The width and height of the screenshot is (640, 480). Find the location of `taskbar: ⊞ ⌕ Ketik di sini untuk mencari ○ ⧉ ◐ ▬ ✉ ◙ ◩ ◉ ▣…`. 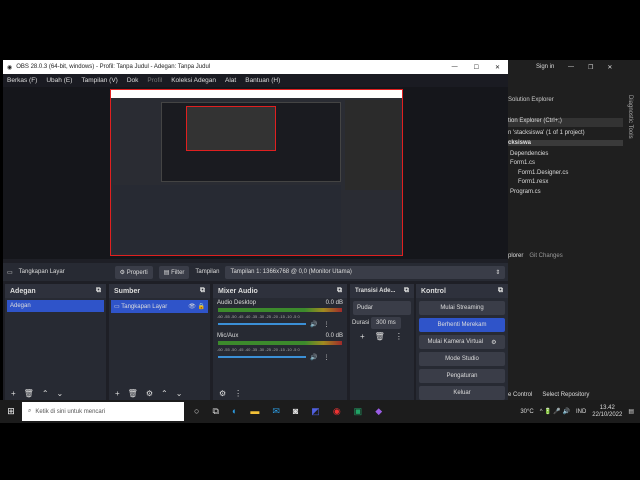

taskbar: ⊞ ⌕ Ketik di sini untuk mencari ○ ⧉ ◐ ▬ ✉ ◙ ◩ ◉ ▣… is located at coordinates (320, 411).